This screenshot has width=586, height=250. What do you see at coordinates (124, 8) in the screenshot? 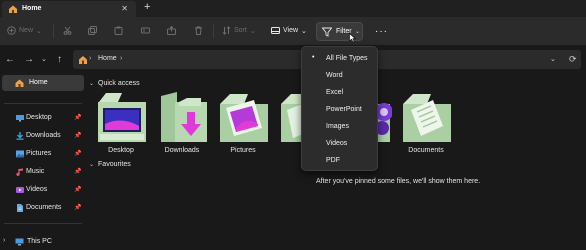
I see `close-tab-icon: ✕` at bounding box center [124, 8].